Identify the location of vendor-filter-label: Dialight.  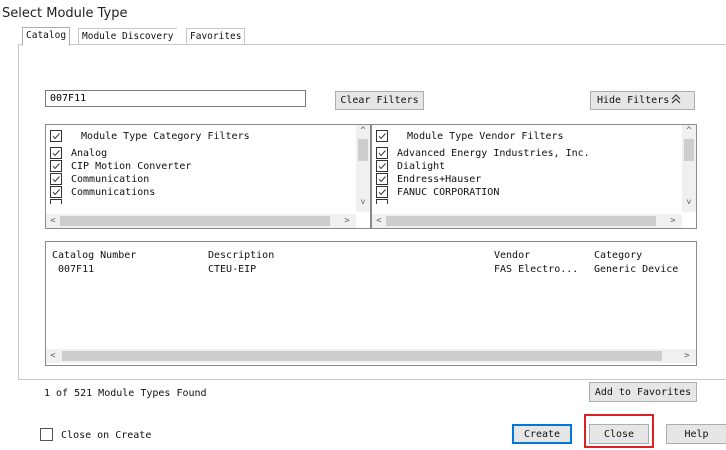
(421, 166).